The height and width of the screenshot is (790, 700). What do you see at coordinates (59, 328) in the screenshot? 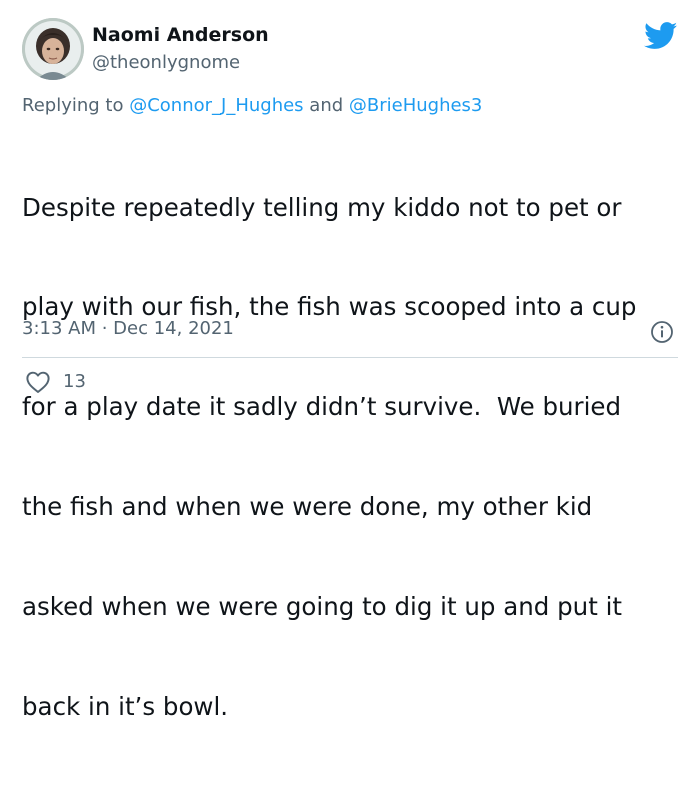
I see `tweet-time: 3:13 AM` at bounding box center [59, 328].